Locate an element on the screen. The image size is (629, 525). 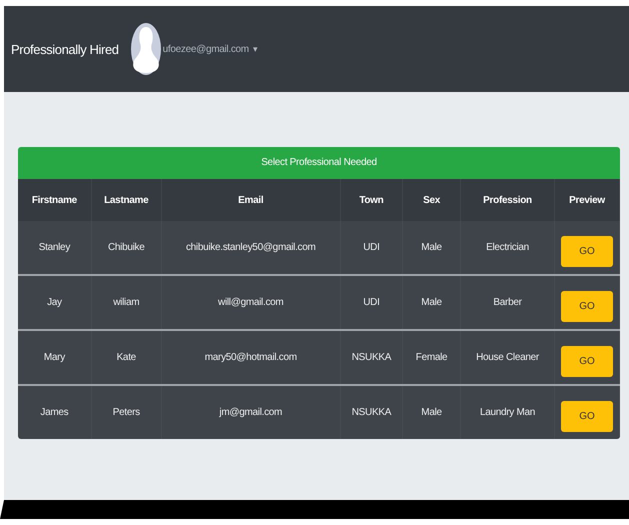
column-header: Lastname is located at coordinates (126, 200).